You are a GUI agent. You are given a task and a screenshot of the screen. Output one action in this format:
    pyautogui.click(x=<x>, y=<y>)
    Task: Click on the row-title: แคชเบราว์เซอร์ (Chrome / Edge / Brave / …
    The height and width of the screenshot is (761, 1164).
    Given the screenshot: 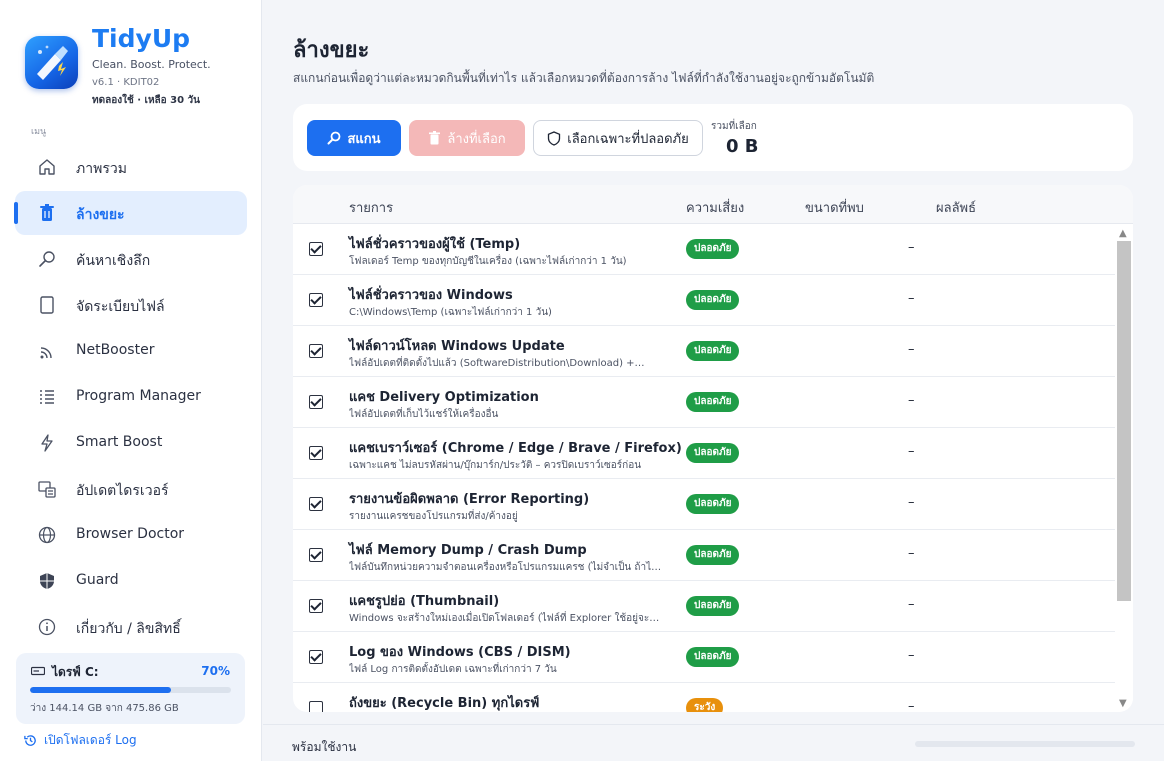 What is the action you would take?
    pyautogui.click(x=515, y=448)
    